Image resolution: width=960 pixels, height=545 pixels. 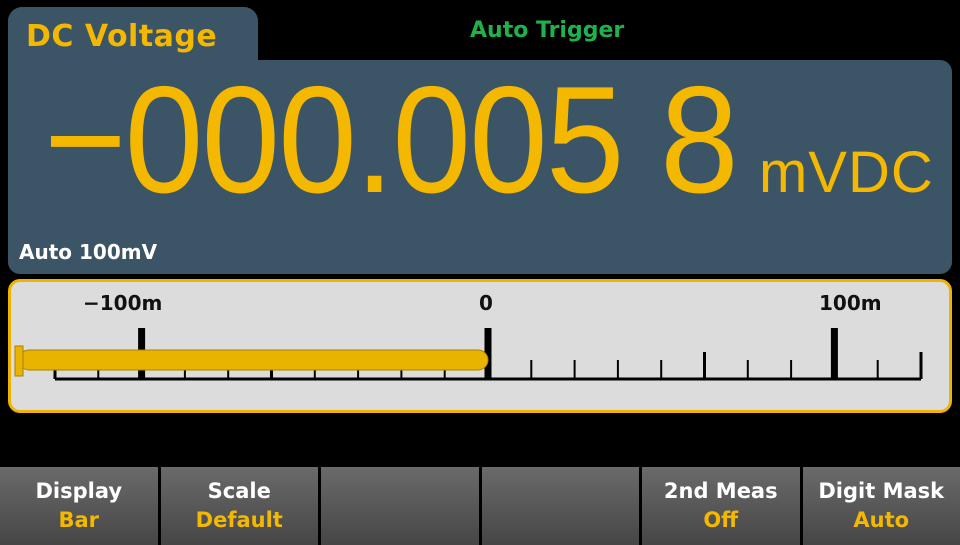 I want to click on softkey-title: Digit Mask, so click(x=881, y=490).